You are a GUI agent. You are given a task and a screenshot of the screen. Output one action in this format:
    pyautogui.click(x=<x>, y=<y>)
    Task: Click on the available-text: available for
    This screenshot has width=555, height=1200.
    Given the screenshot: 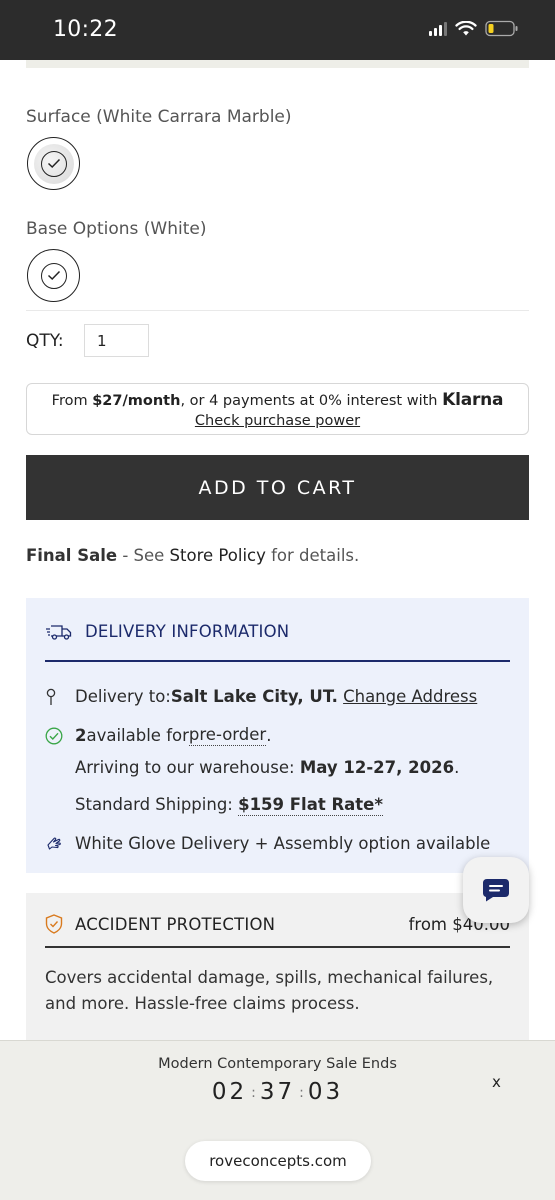 What is the action you would take?
    pyautogui.click(x=137, y=735)
    